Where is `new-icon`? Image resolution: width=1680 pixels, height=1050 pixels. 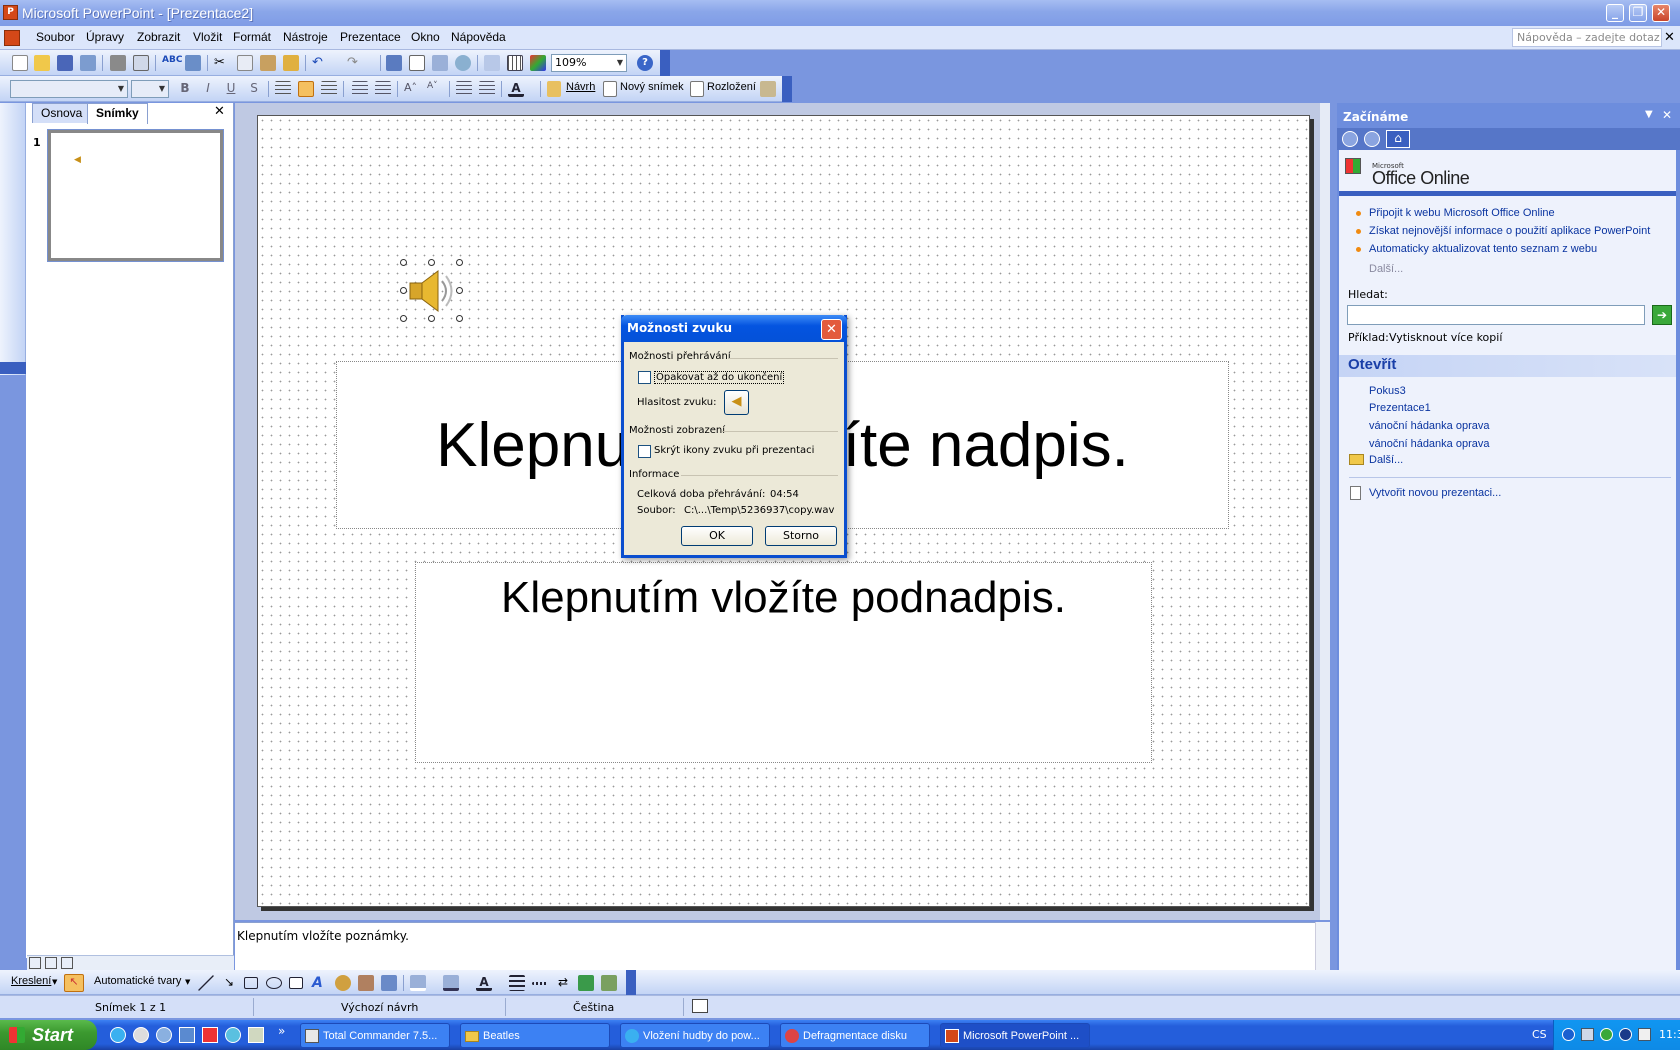 new-icon is located at coordinates (20, 63).